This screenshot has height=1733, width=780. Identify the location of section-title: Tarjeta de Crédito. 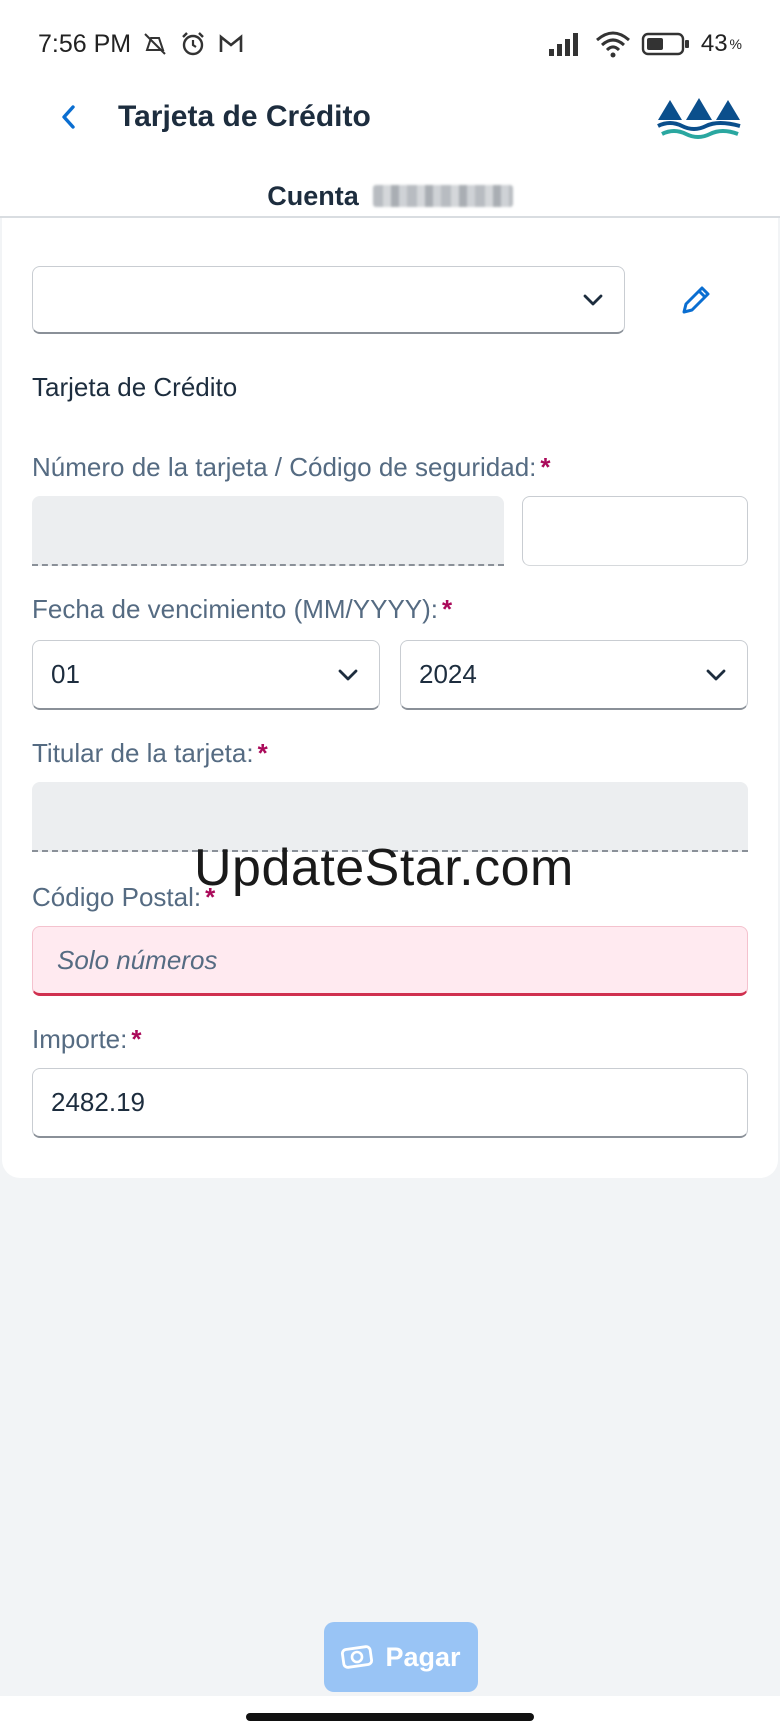
(135, 387).